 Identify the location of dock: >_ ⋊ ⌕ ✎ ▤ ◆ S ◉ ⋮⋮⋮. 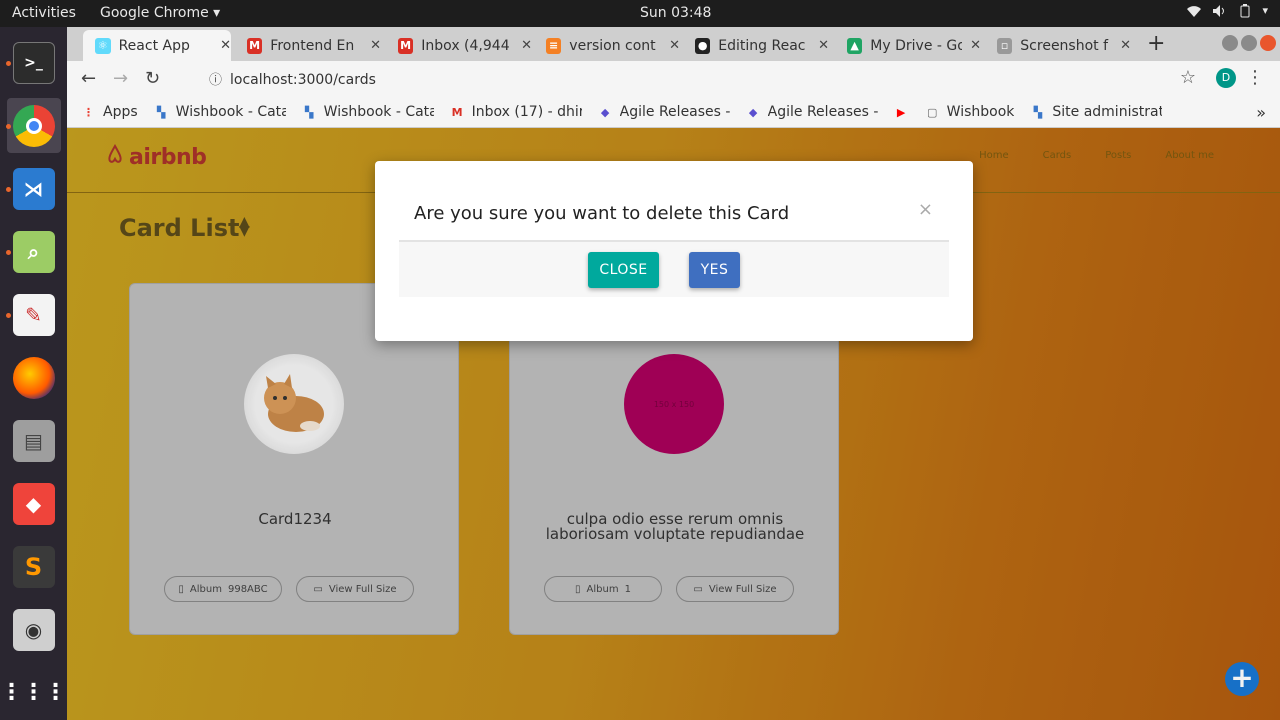
(33, 373).